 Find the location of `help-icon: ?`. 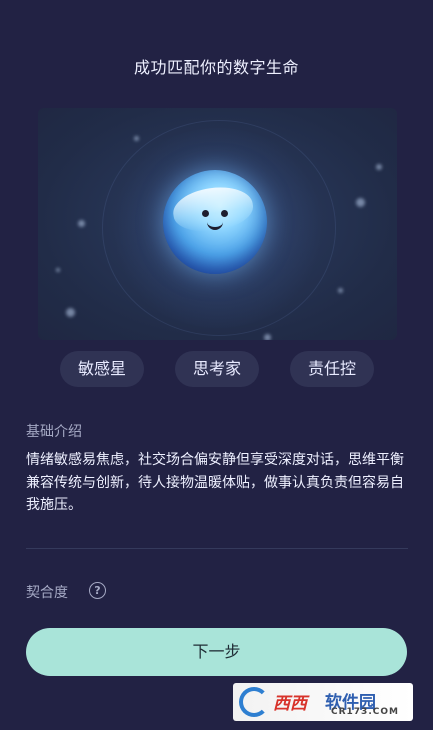

help-icon: ? is located at coordinates (97, 590).